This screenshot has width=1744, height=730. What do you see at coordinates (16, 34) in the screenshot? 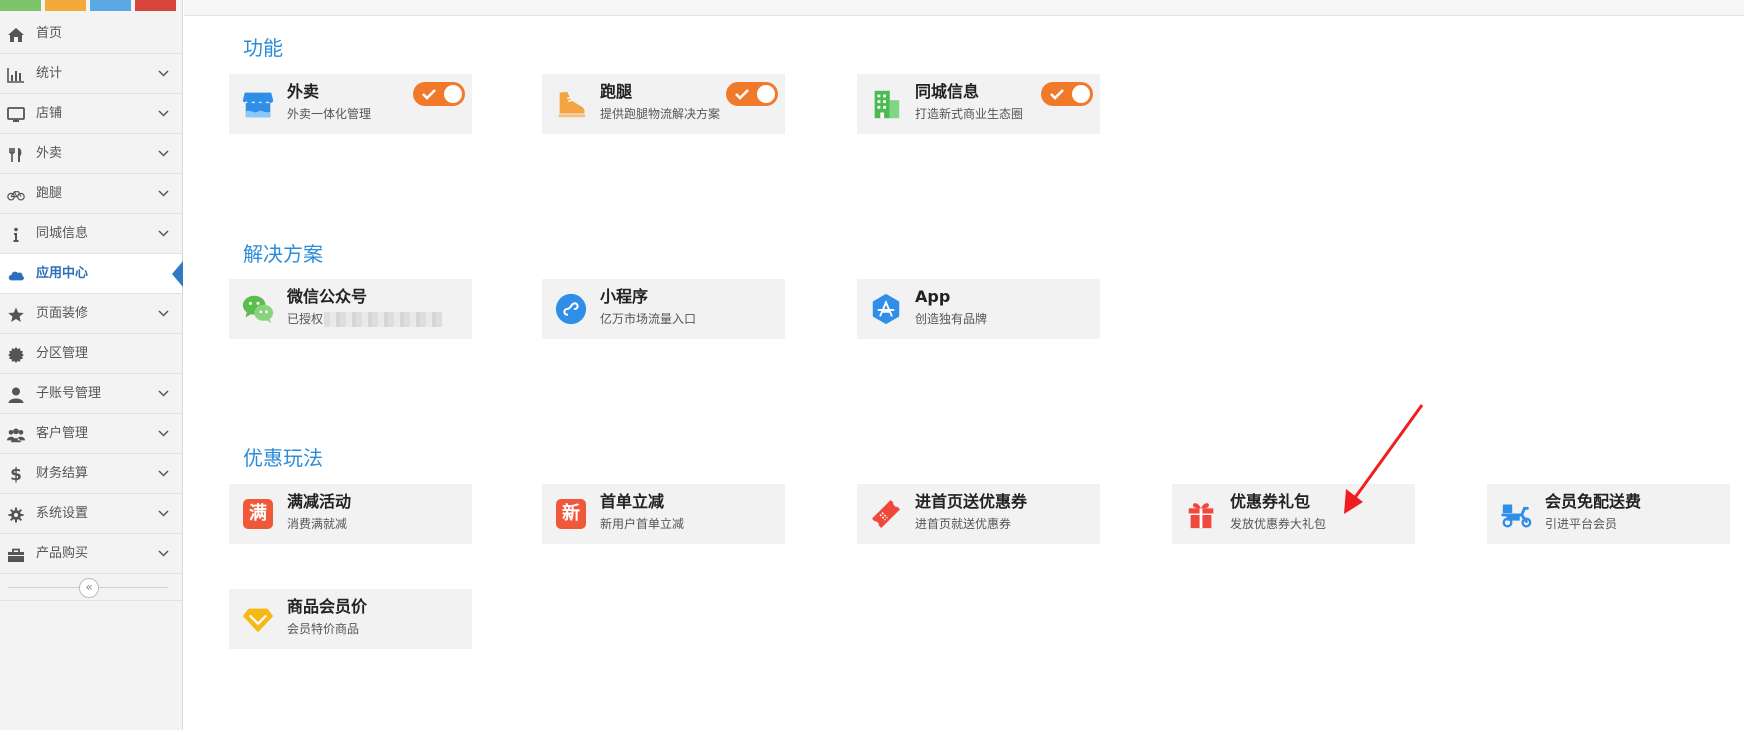
I see `home-icon` at bounding box center [16, 34].